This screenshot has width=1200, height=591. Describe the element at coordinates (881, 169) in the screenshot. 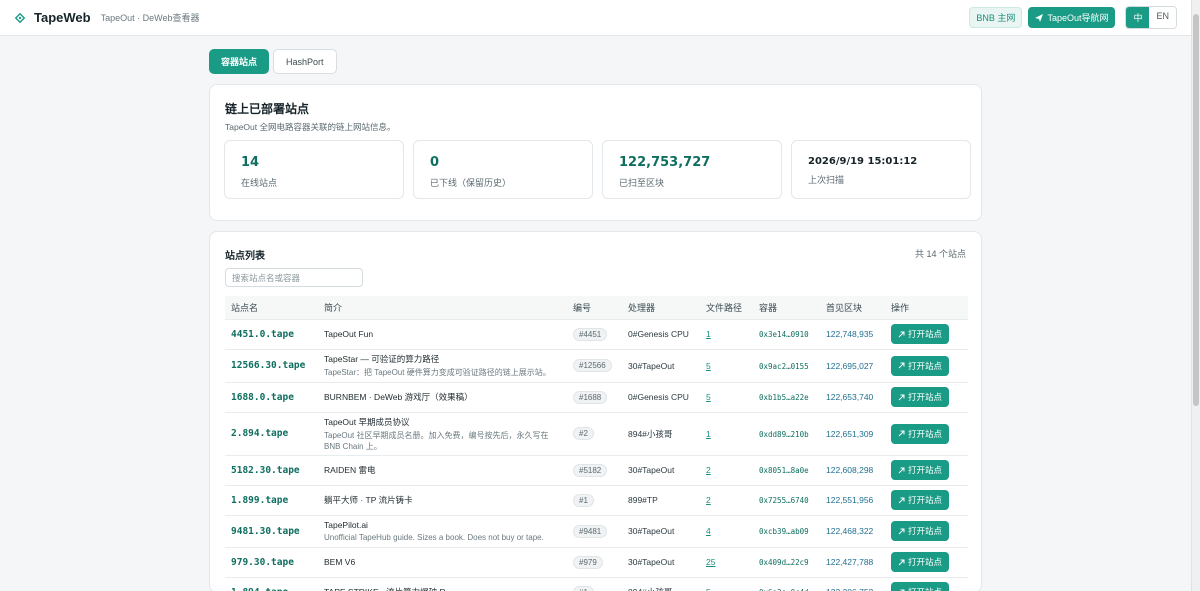

I see `stat-last-scan: 2026/9/19 15:01:12 上次扫描` at that location.